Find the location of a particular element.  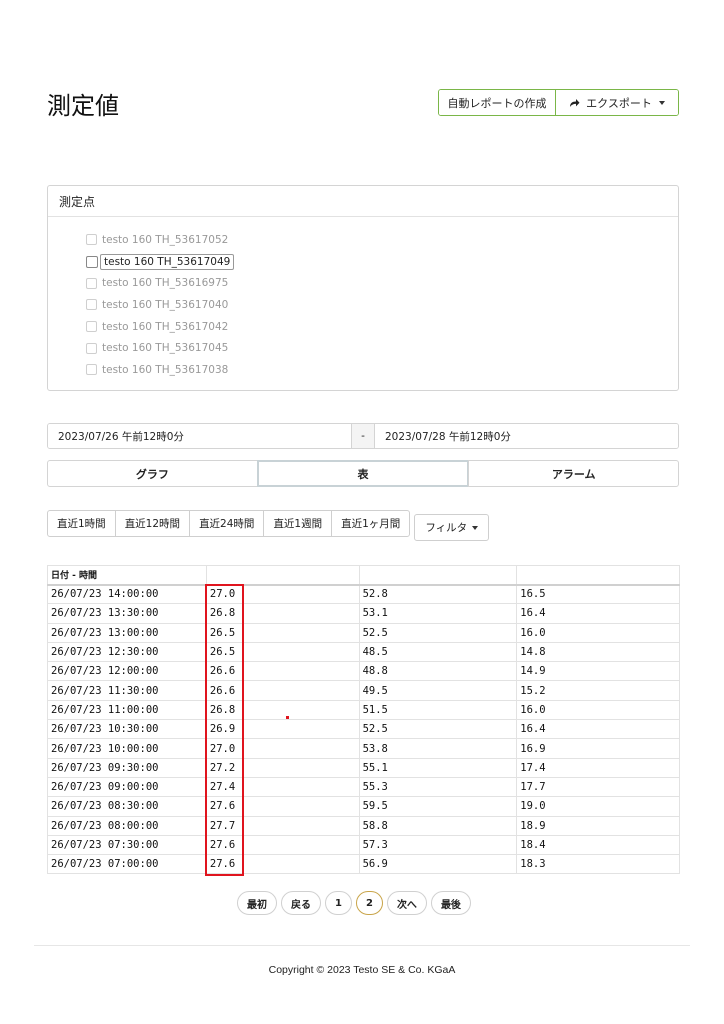

measurement-point-item: testo 160 TH_53617040 is located at coordinates (160, 305).